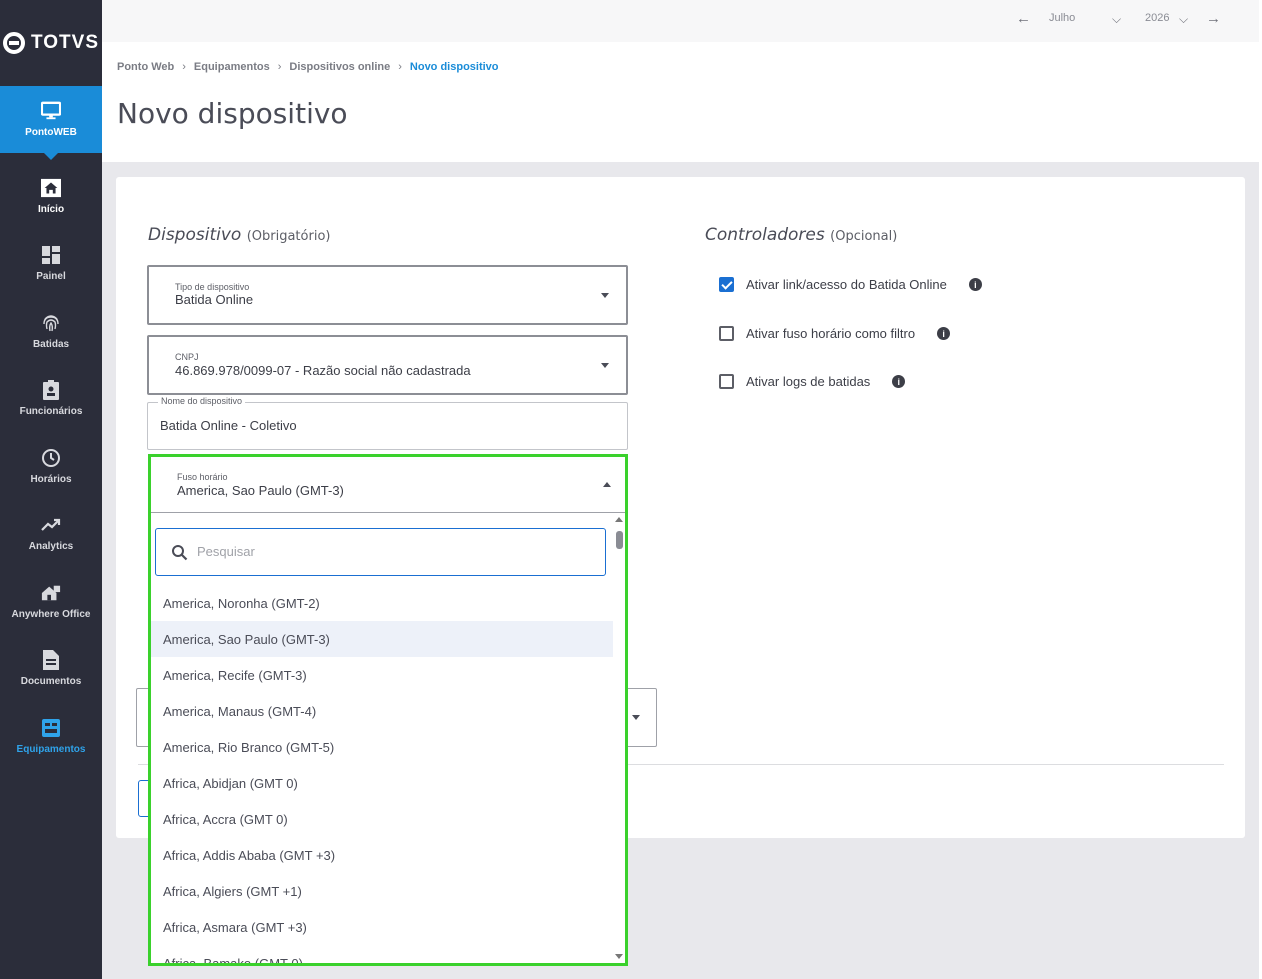  I want to click on controller-toggle-timezone-filter: Ativar fuso horário como filtro i, so click(835, 333).